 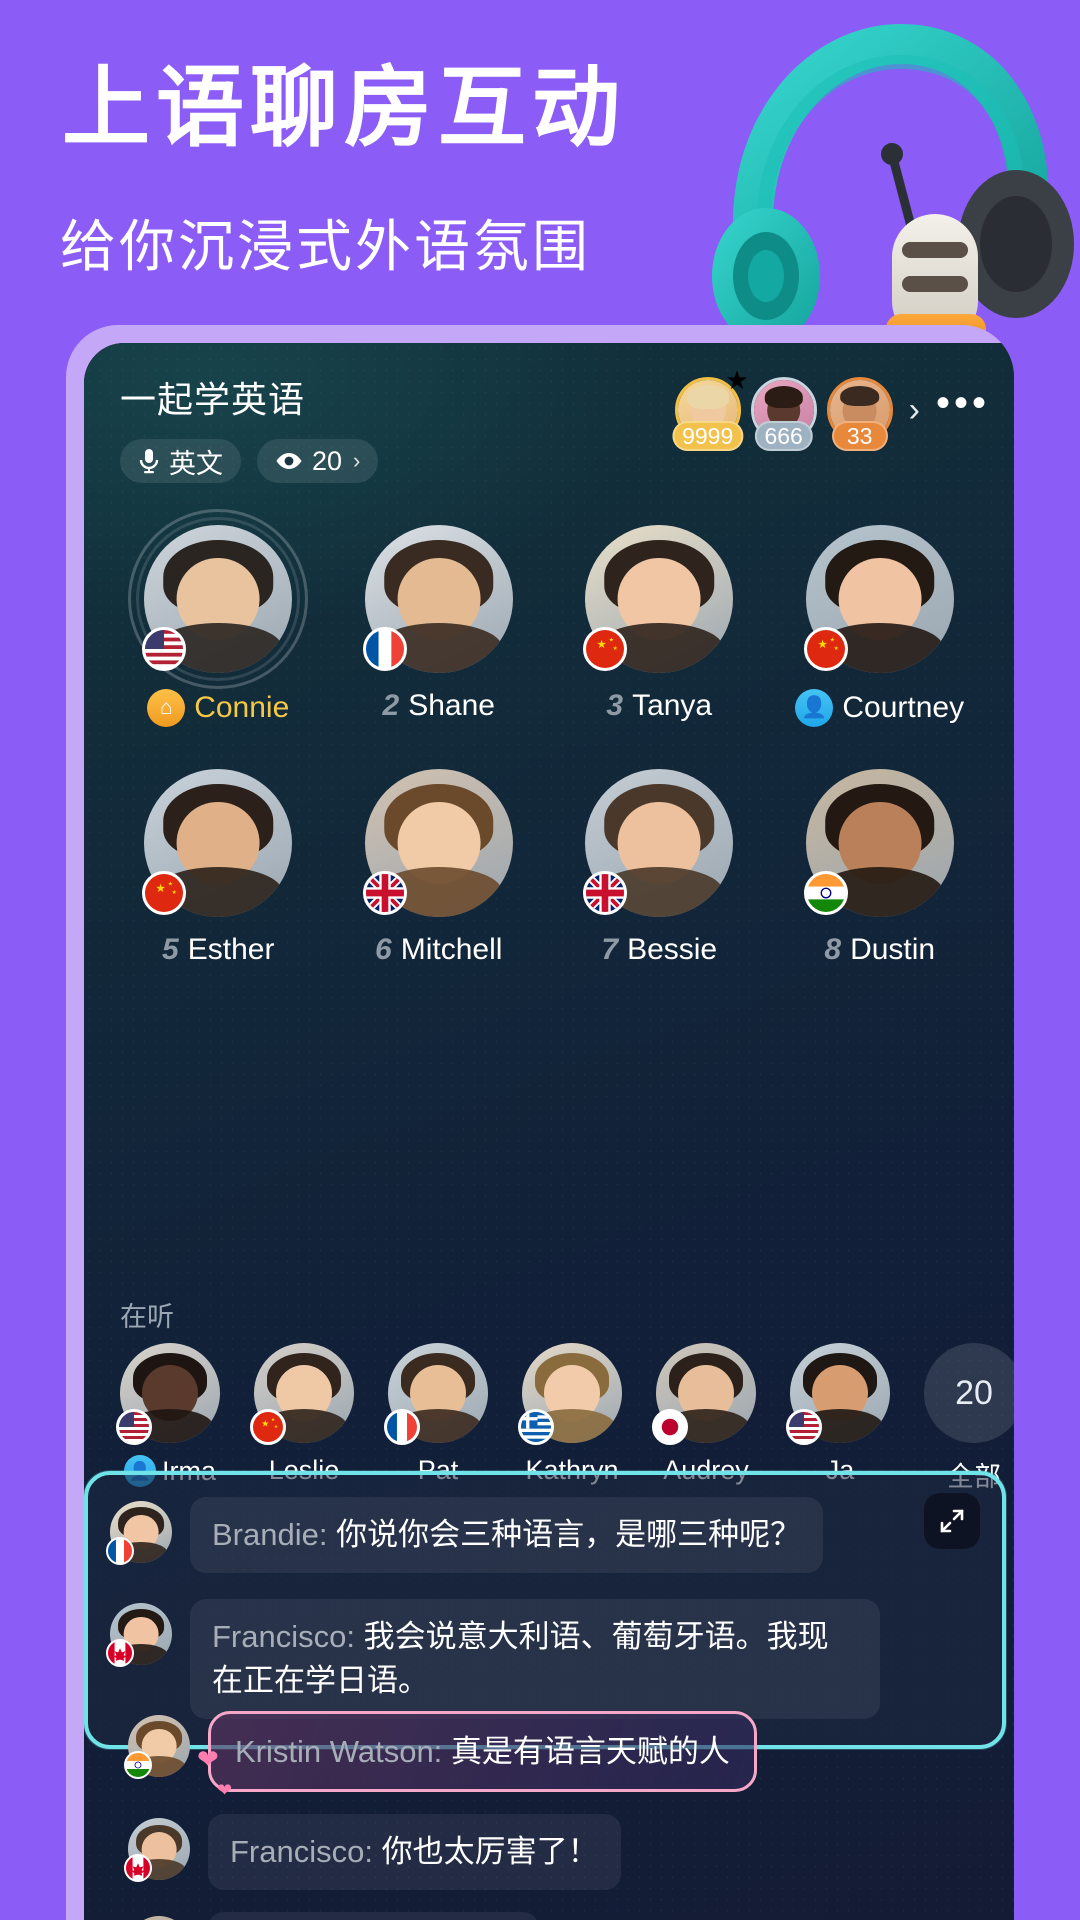 I want to click on heart-icon-small: ❤, so click(x=225, y=1790).